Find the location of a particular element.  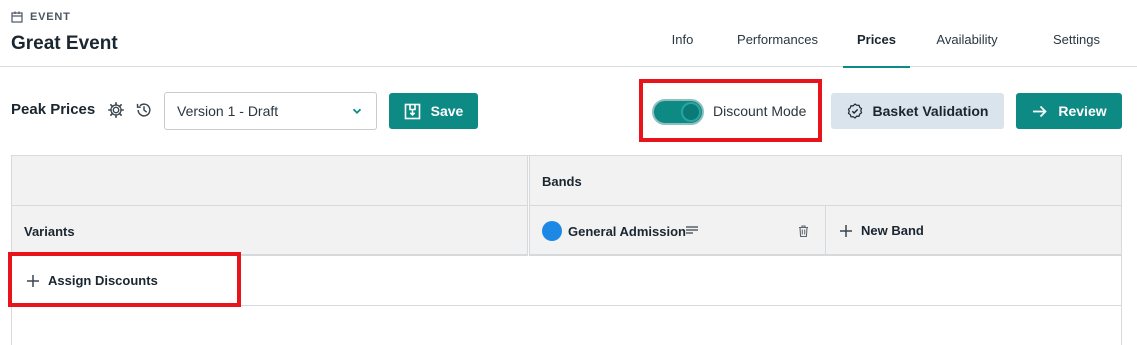

review-button: Review is located at coordinates (1069, 111).